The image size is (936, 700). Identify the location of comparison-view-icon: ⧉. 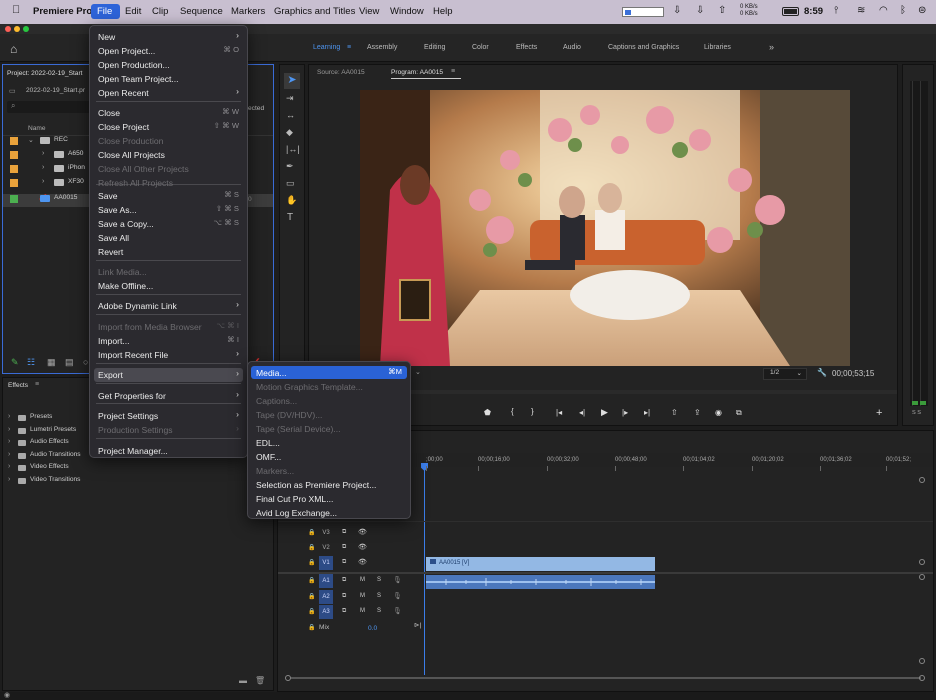
(739, 413).